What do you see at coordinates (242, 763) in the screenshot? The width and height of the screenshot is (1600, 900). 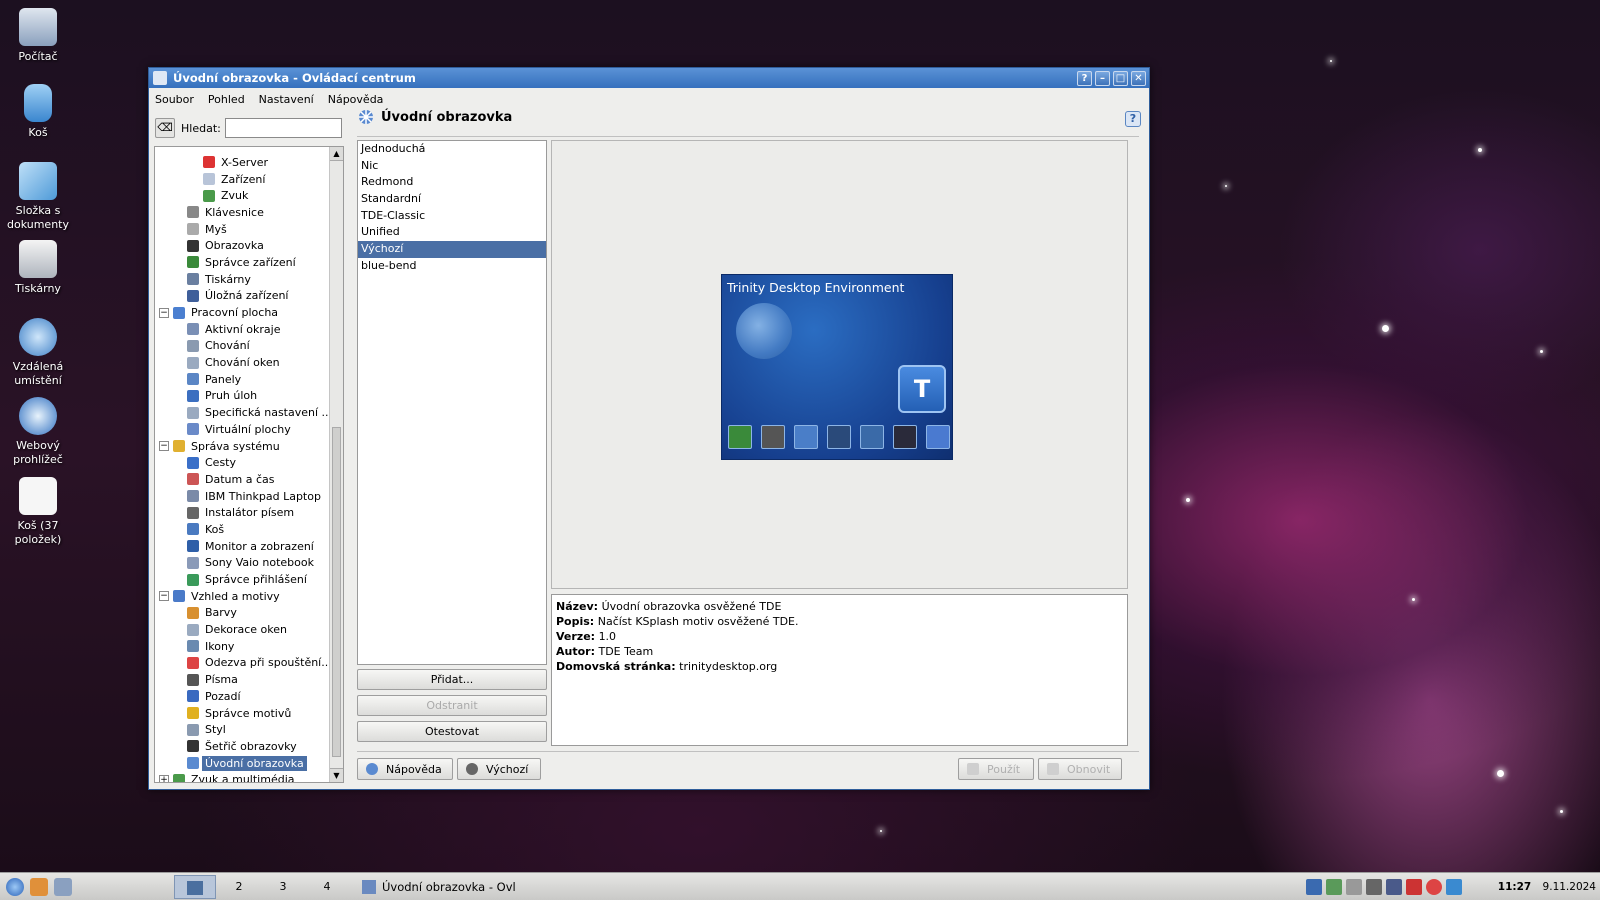 I see `tree-item: Úvodní obrazovka` at bounding box center [242, 763].